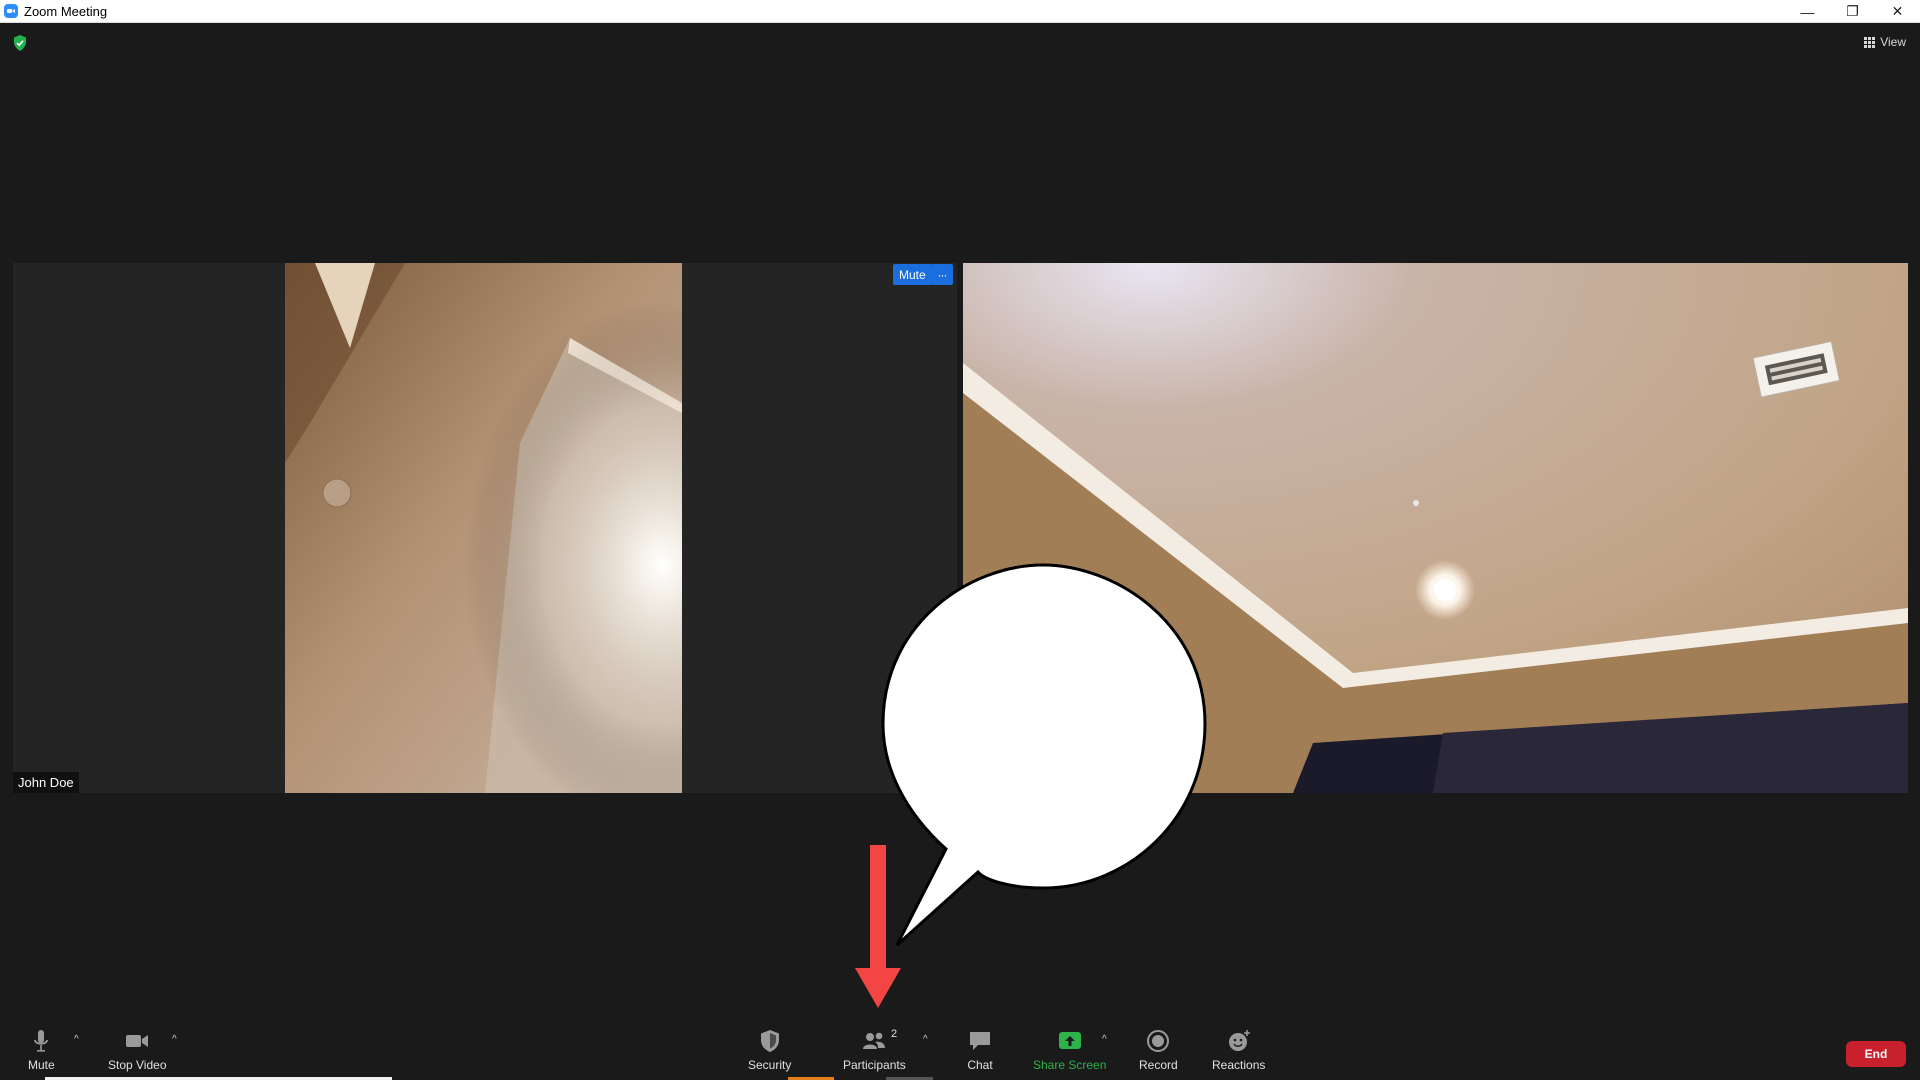 The width and height of the screenshot is (1920, 1080). What do you see at coordinates (960, 11) in the screenshot?
I see `title-bar: Zoom Meeting — ❐ ✕` at bounding box center [960, 11].